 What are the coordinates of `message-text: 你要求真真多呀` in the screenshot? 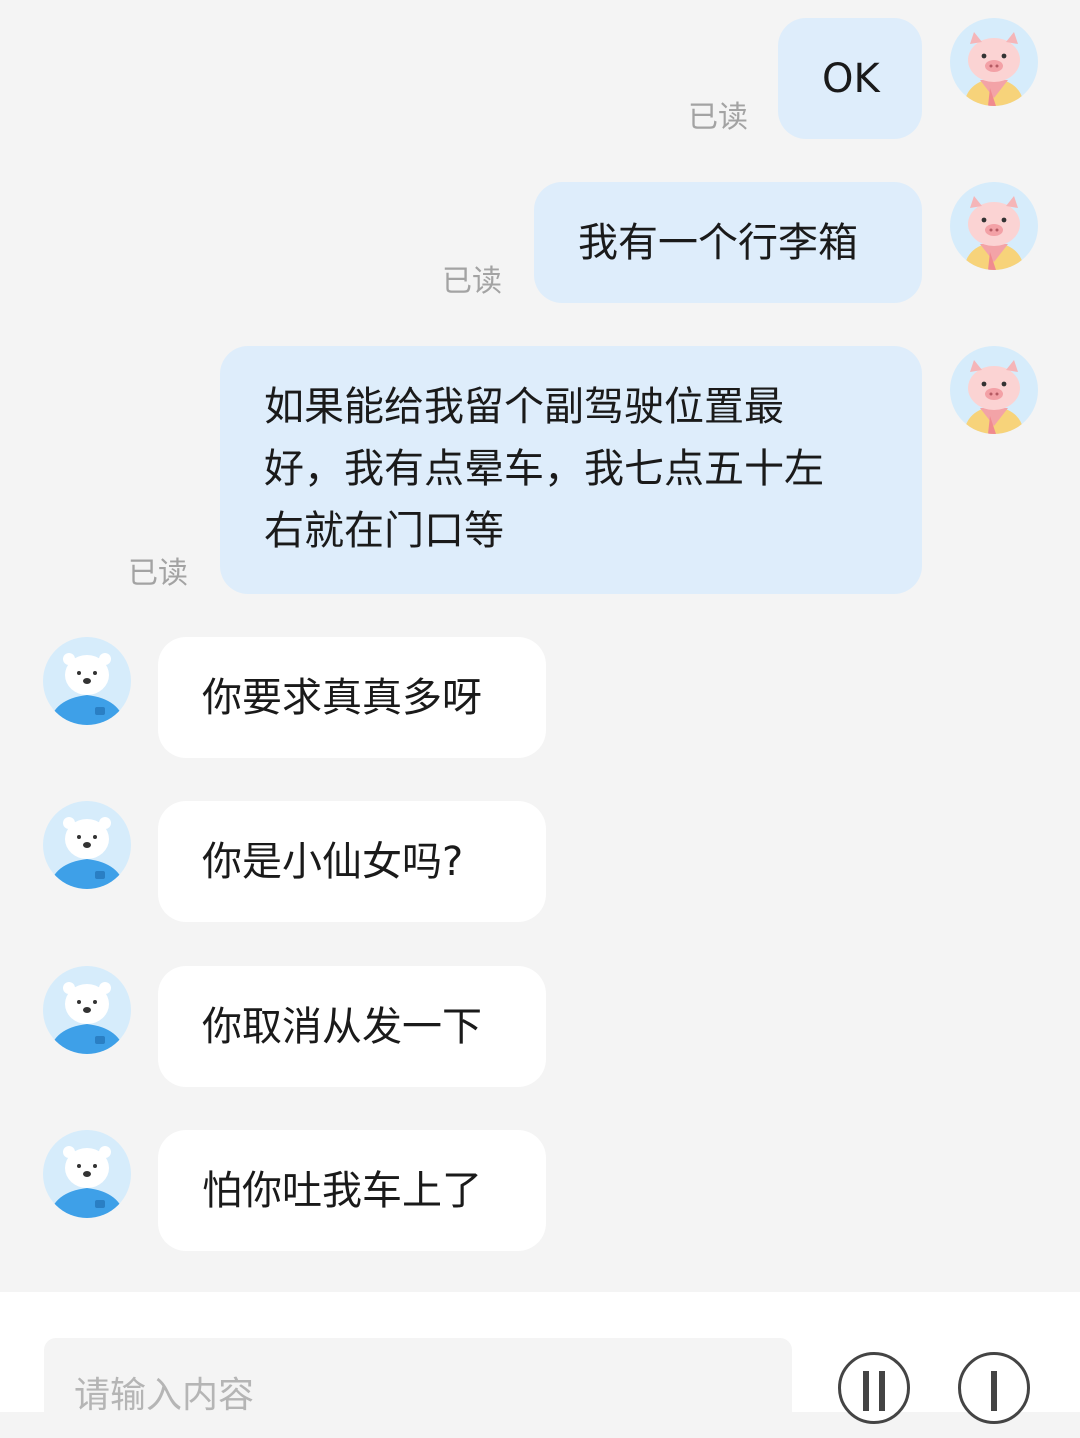 It's located at (342, 698).